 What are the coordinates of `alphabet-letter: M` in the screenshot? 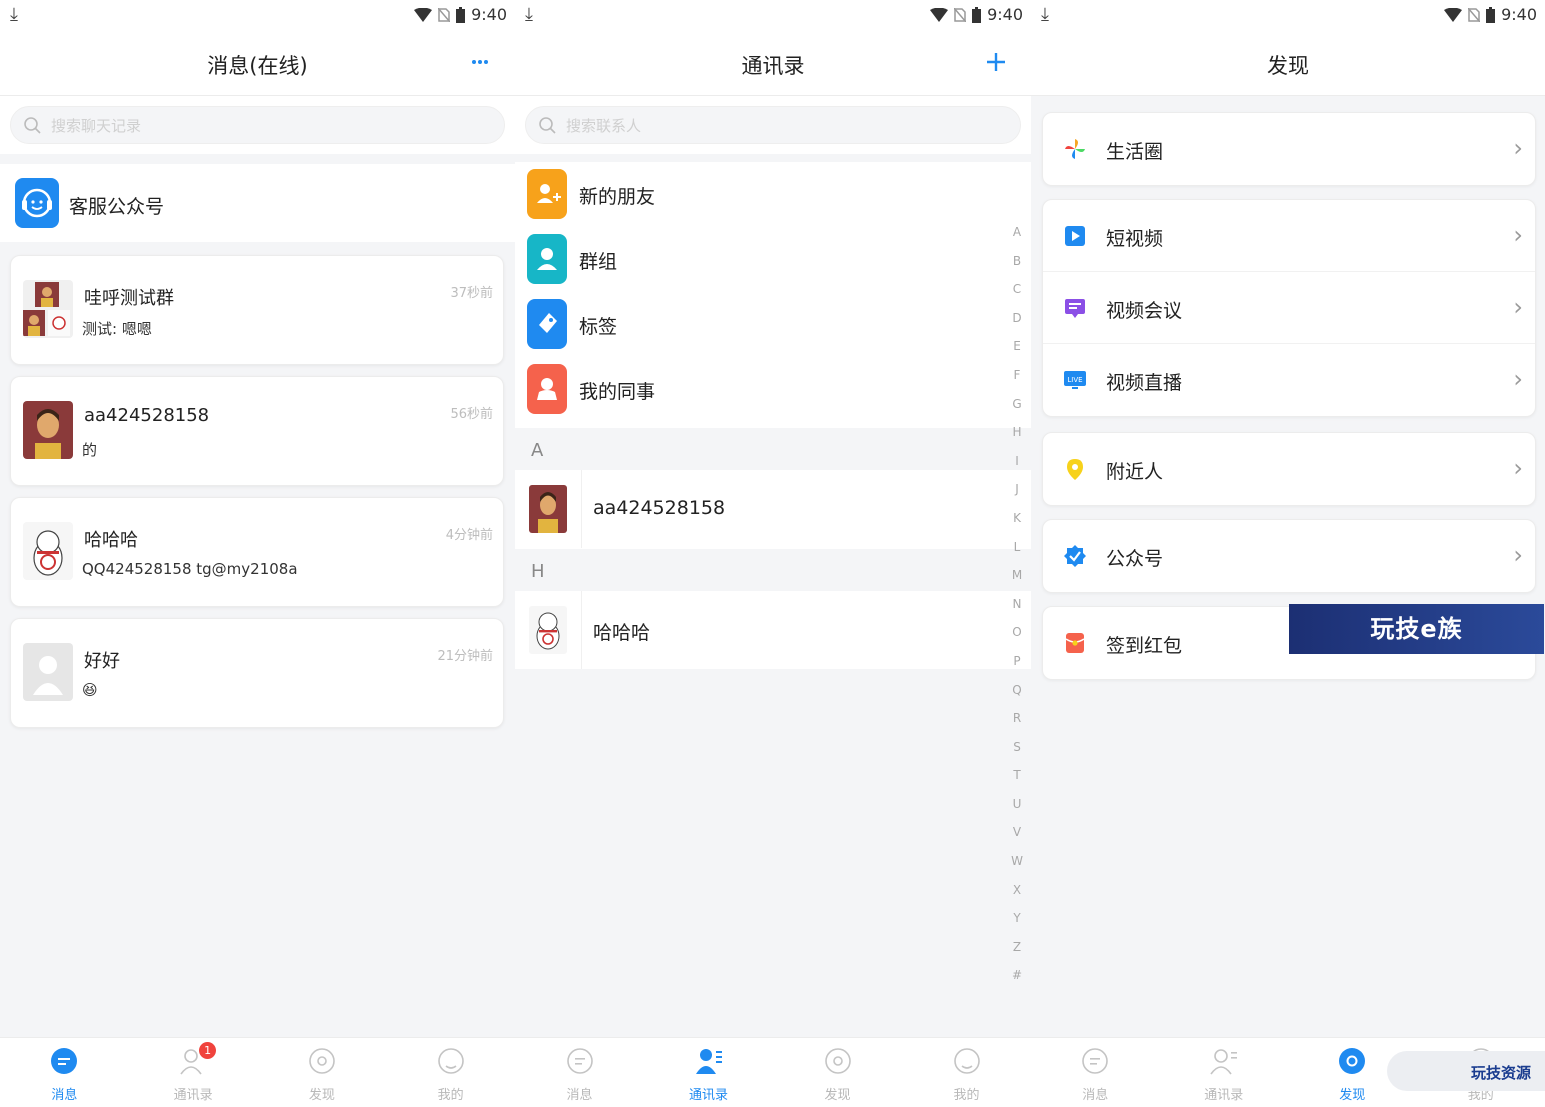 It's located at (1017, 575).